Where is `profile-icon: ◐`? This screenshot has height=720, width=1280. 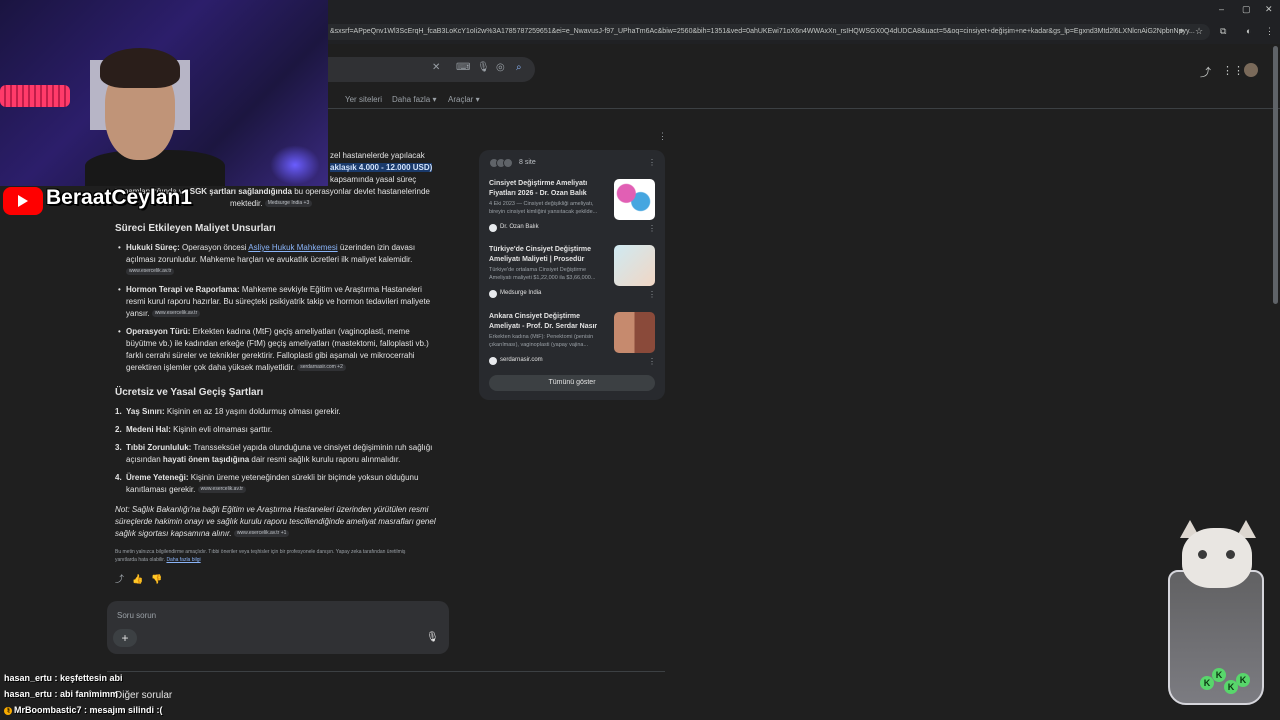 profile-icon: ◐ is located at coordinates (1248, 31).